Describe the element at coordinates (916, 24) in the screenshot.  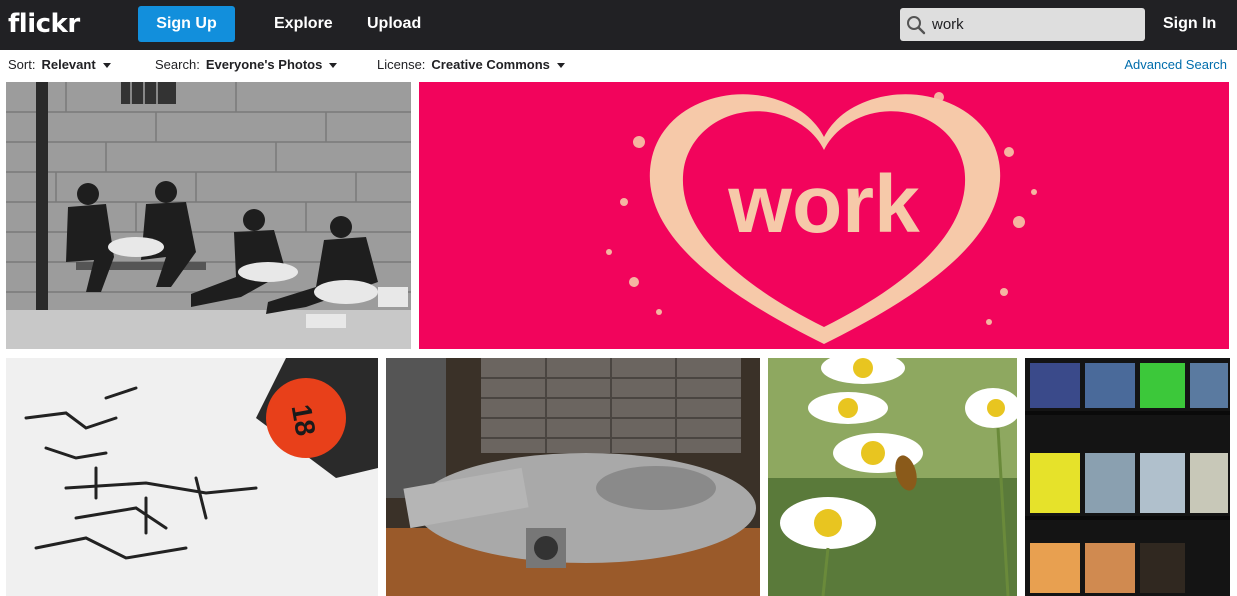
I see `search-icon` at that location.